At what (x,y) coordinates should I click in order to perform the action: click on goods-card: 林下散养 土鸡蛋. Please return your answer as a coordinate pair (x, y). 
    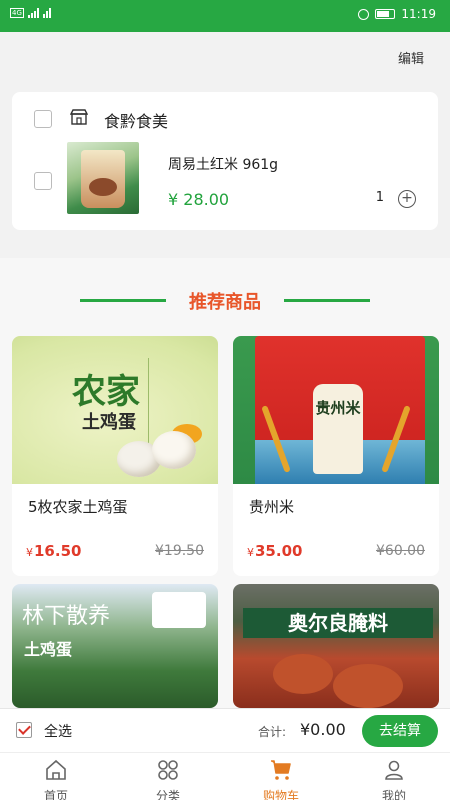
    Looking at the image, I should click on (115, 646).